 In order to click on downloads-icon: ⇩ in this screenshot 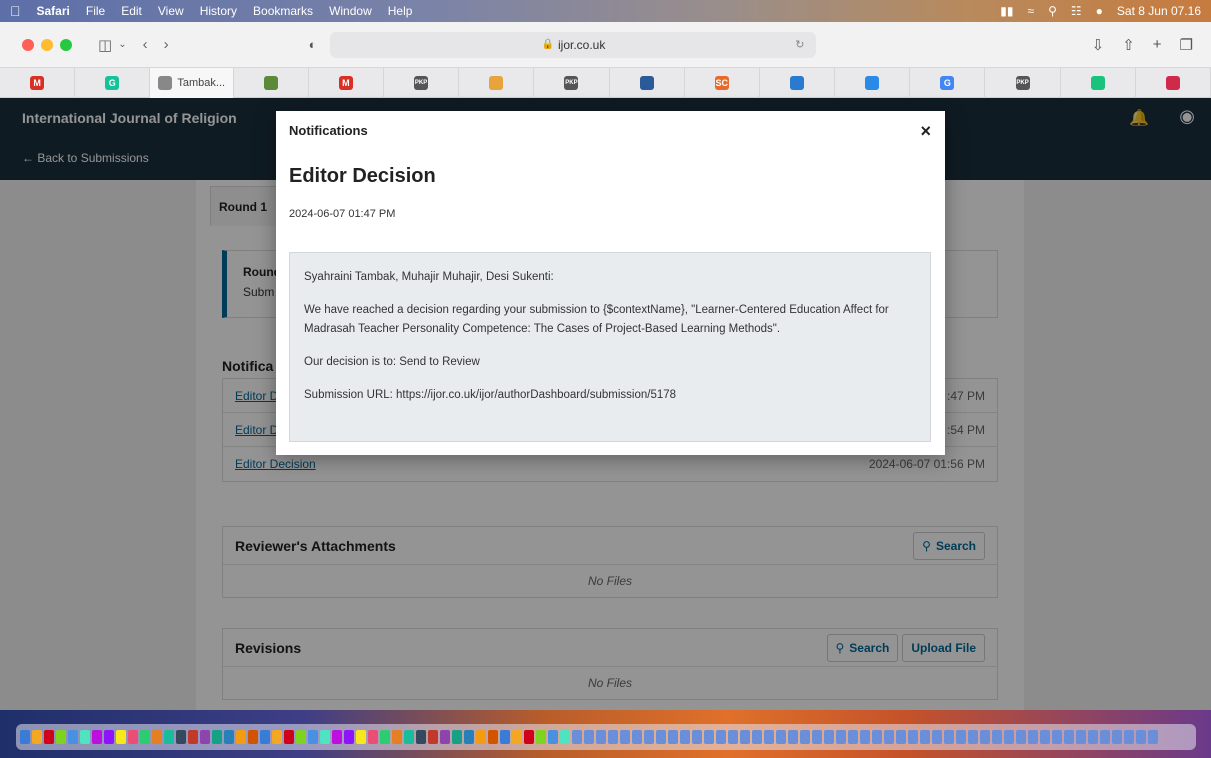, I will do `click(1098, 45)`.